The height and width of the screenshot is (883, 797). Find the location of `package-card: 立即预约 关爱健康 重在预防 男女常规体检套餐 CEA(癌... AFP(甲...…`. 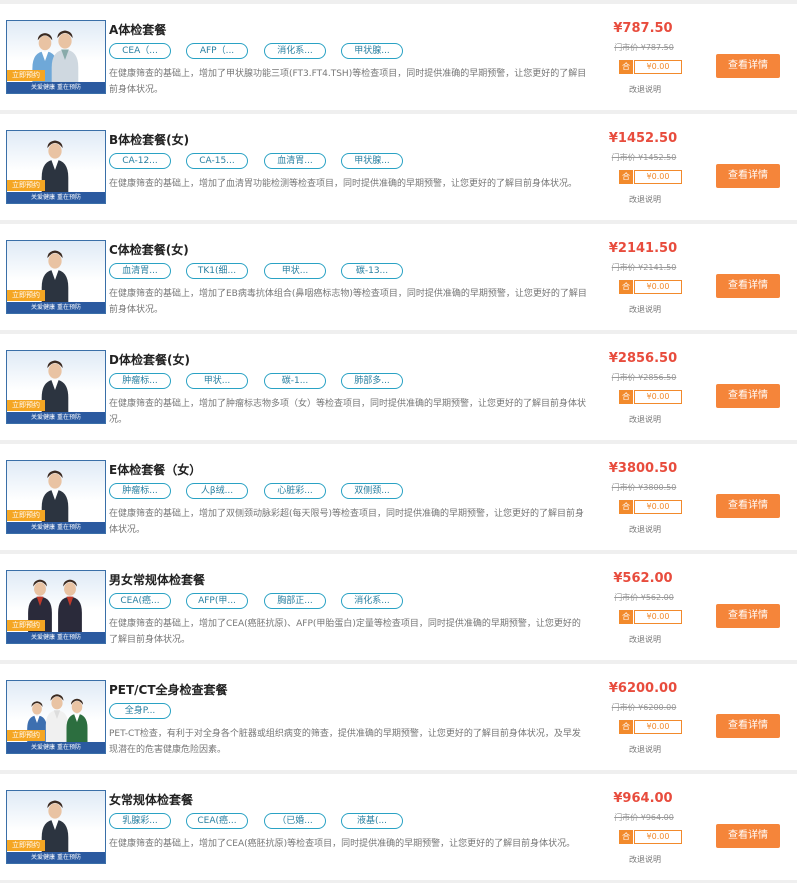

package-card: 立即预约 关爱健康 重在预防 男女常规体检套餐 CEA(癌... AFP(甲...… is located at coordinates (398, 607).